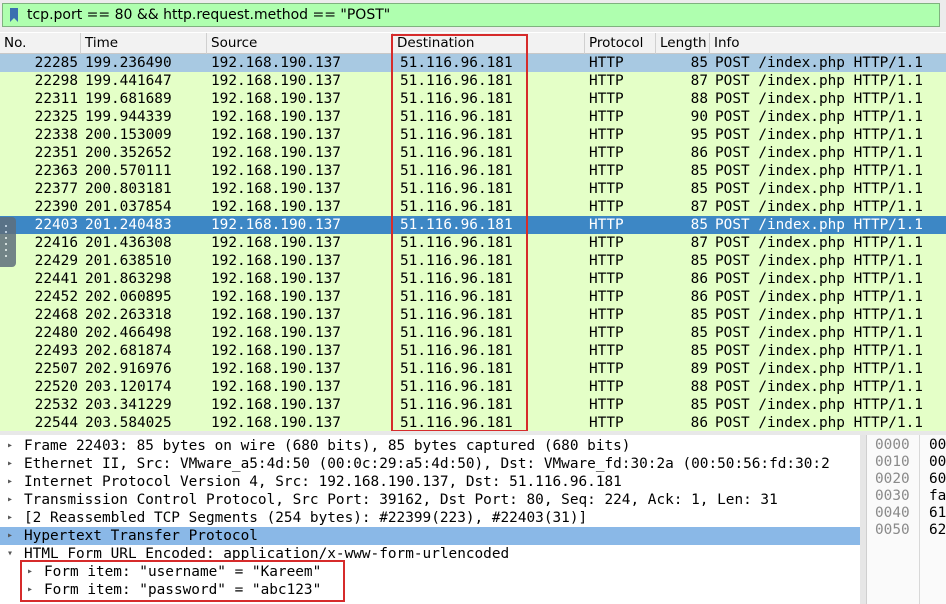 The image size is (946, 604). Describe the element at coordinates (937, 496) in the screenshot. I see `hex-bytes: fa` at that location.